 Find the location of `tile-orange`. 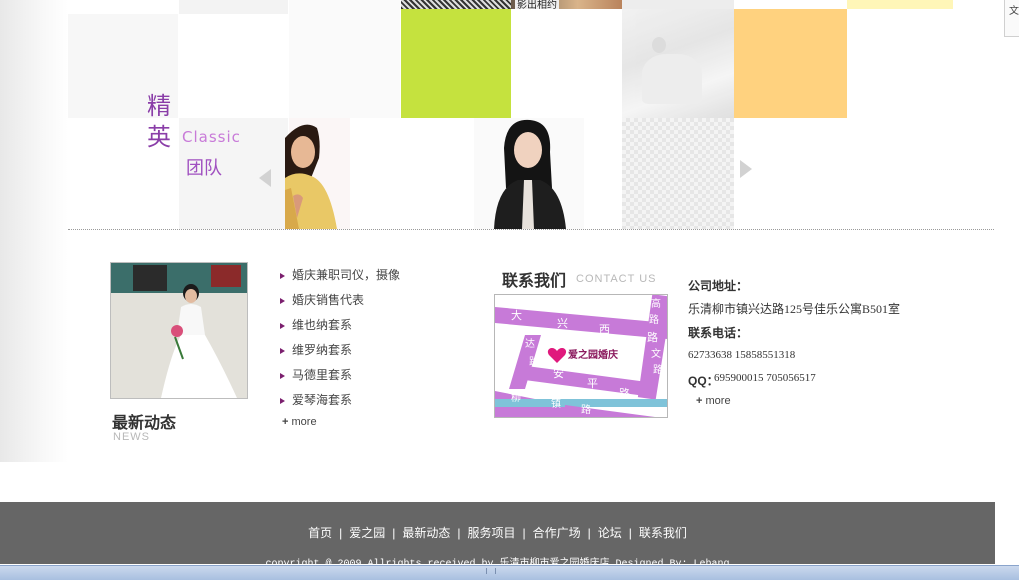

tile-orange is located at coordinates (790, 63).